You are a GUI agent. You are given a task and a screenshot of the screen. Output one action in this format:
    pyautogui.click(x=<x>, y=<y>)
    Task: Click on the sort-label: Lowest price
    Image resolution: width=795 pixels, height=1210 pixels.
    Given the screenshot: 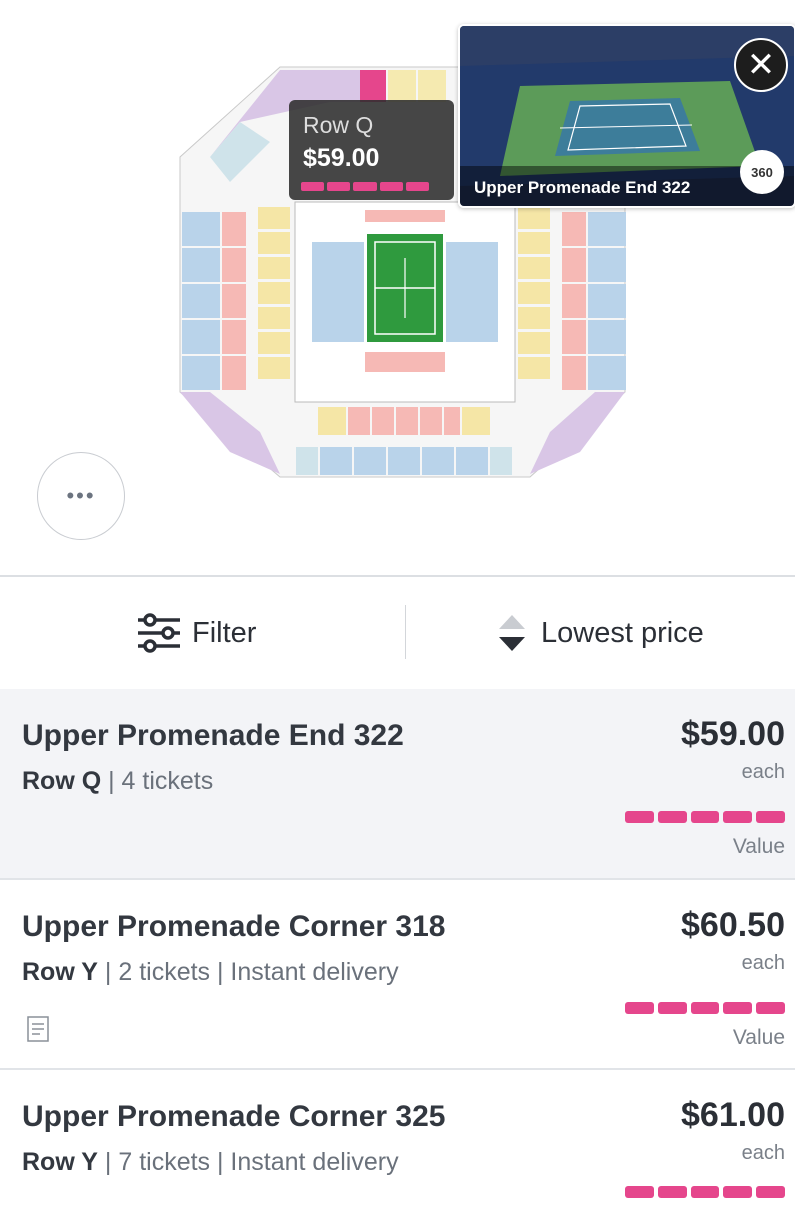 What is the action you would take?
    pyautogui.click(x=622, y=632)
    